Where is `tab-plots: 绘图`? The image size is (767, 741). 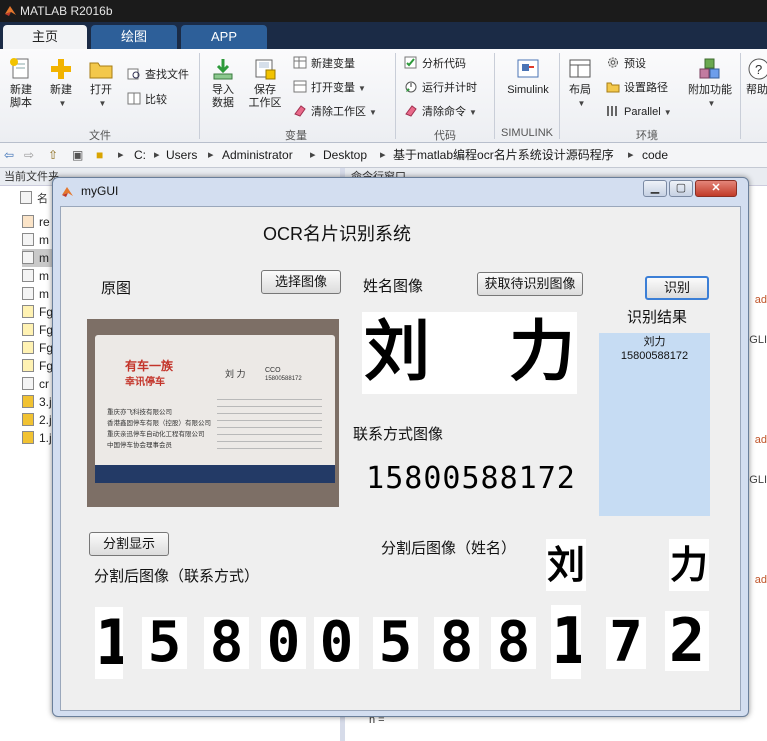
tab-plots: 绘图 is located at coordinates (134, 37).